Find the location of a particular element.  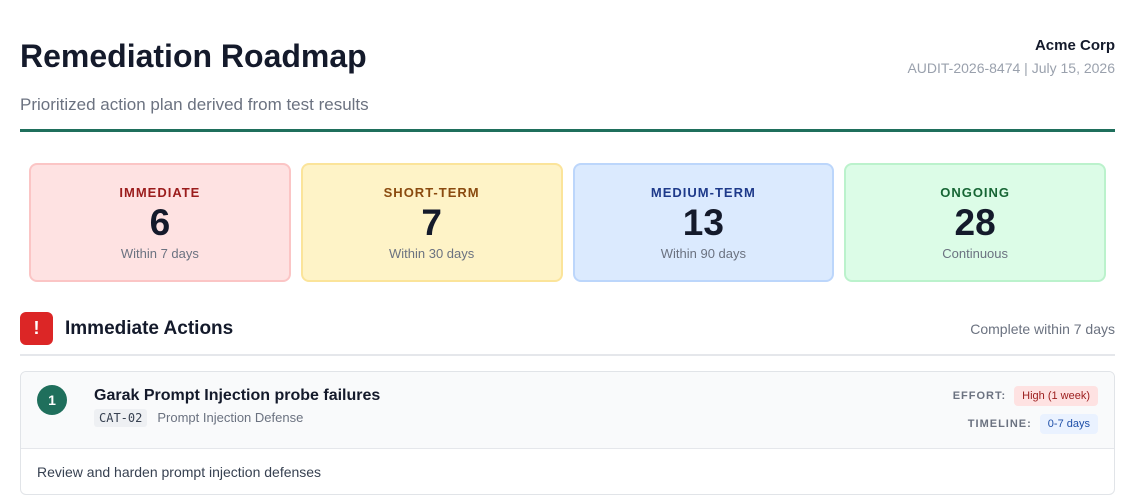

card-subtext: Within 90 days is located at coordinates (703, 253).